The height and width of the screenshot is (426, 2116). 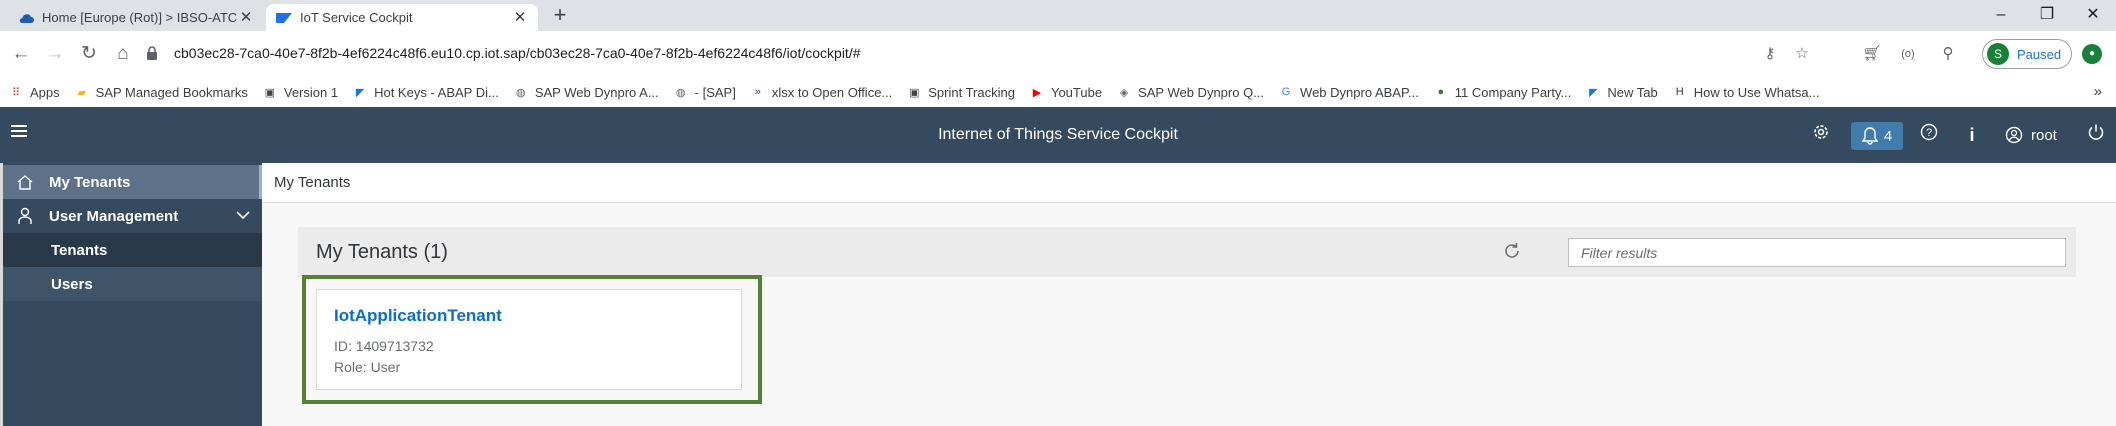 I want to click on sidebar-item-user-management: User Management, so click(x=132, y=216).